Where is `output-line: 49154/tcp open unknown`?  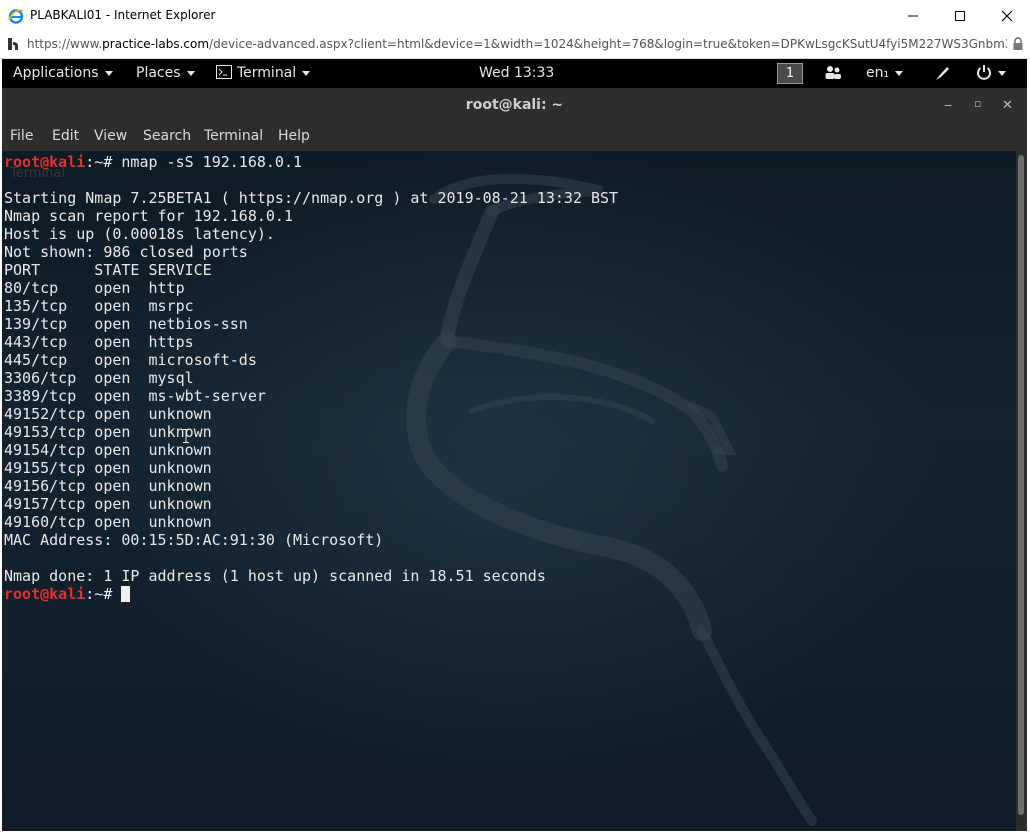 output-line: 49154/tcp open unknown is located at coordinates (108, 450).